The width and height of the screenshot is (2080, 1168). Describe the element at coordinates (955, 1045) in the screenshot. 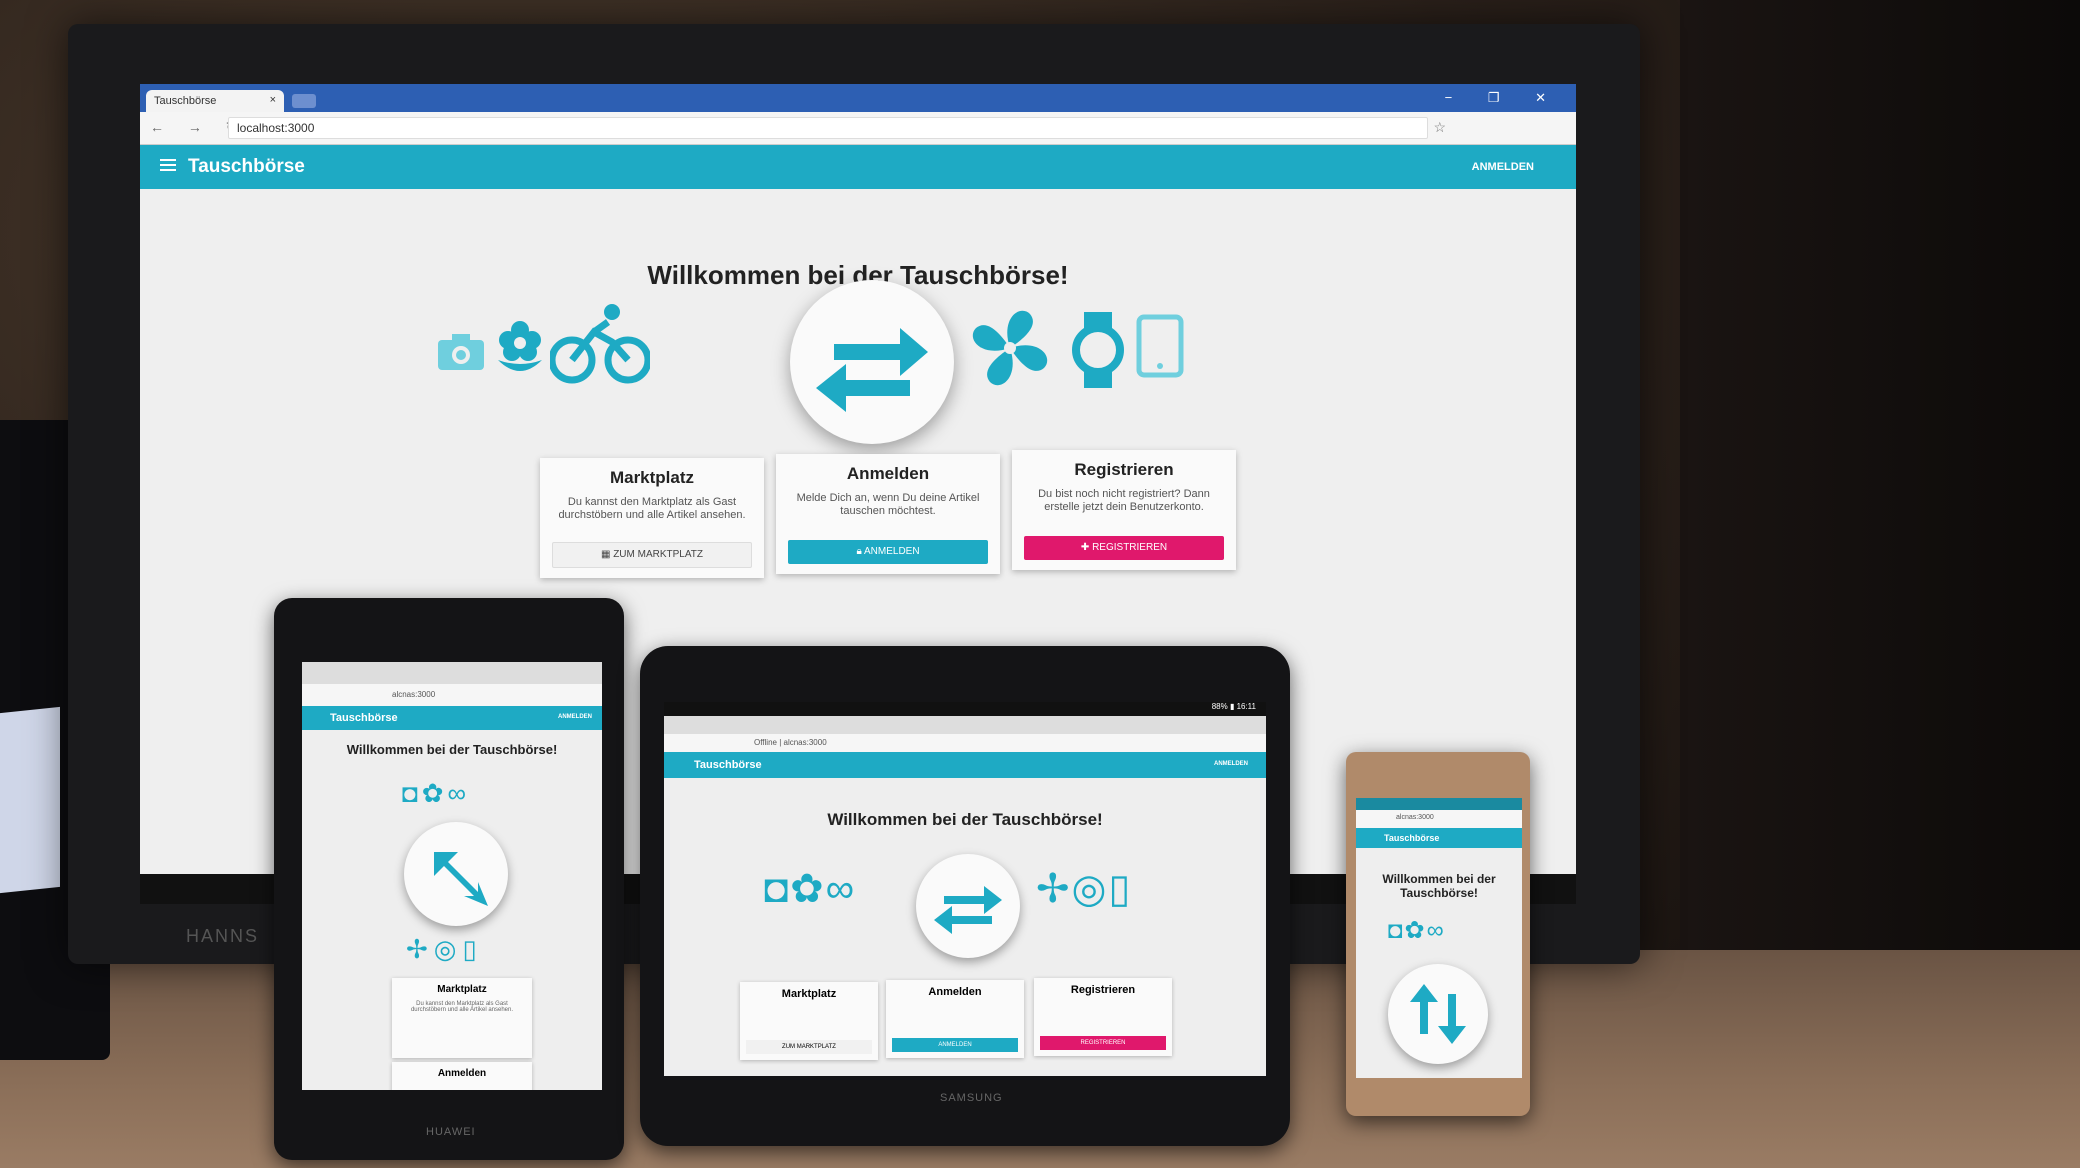

I see `login-button: ANMELDEN` at that location.